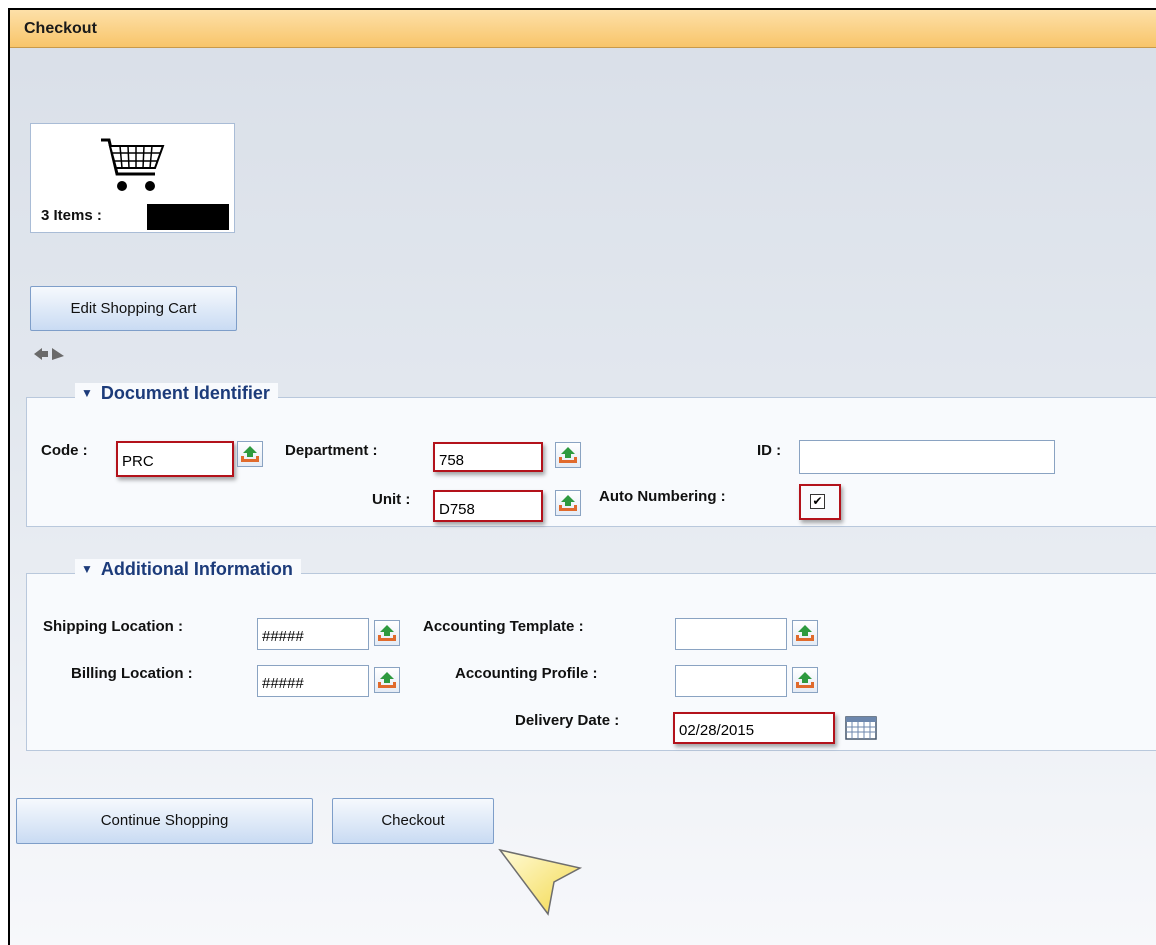 This screenshot has height=945, width=1156. What do you see at coordinates (113, 626) in the screenshot?
I see `shipping-location-label: Shipping Location :` at bounding box center [113, 626].